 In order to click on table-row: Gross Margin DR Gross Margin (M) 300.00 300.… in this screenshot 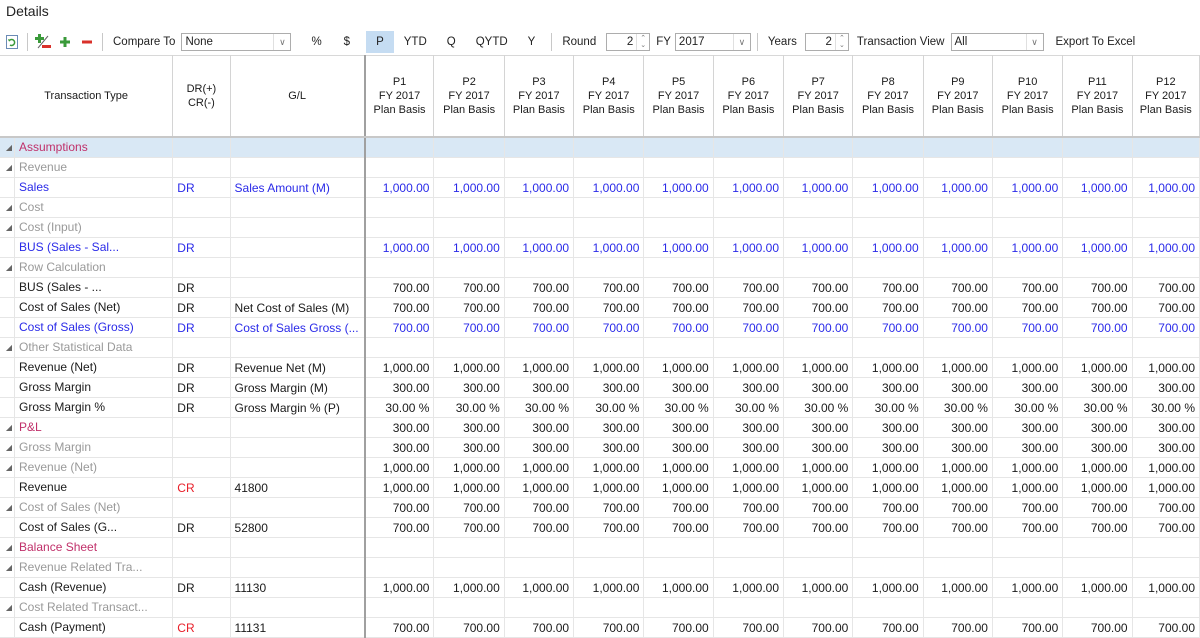, I will do `click(600, 387)`.